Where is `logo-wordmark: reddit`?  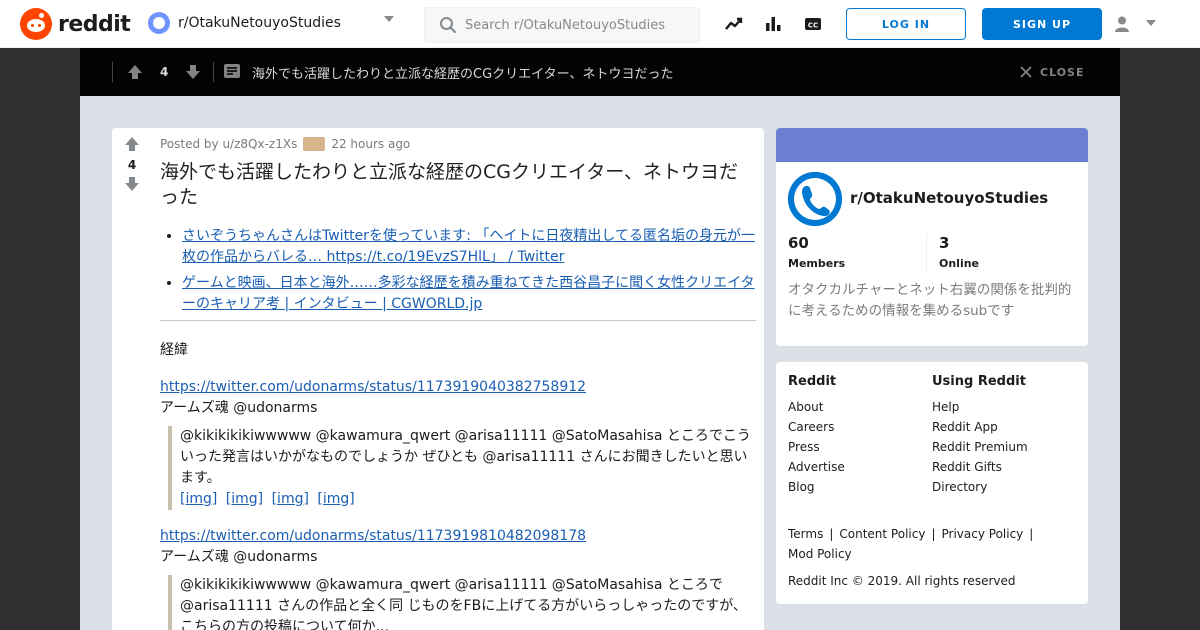 logo-wordmark: reddit is located at coordinates (94, 24).